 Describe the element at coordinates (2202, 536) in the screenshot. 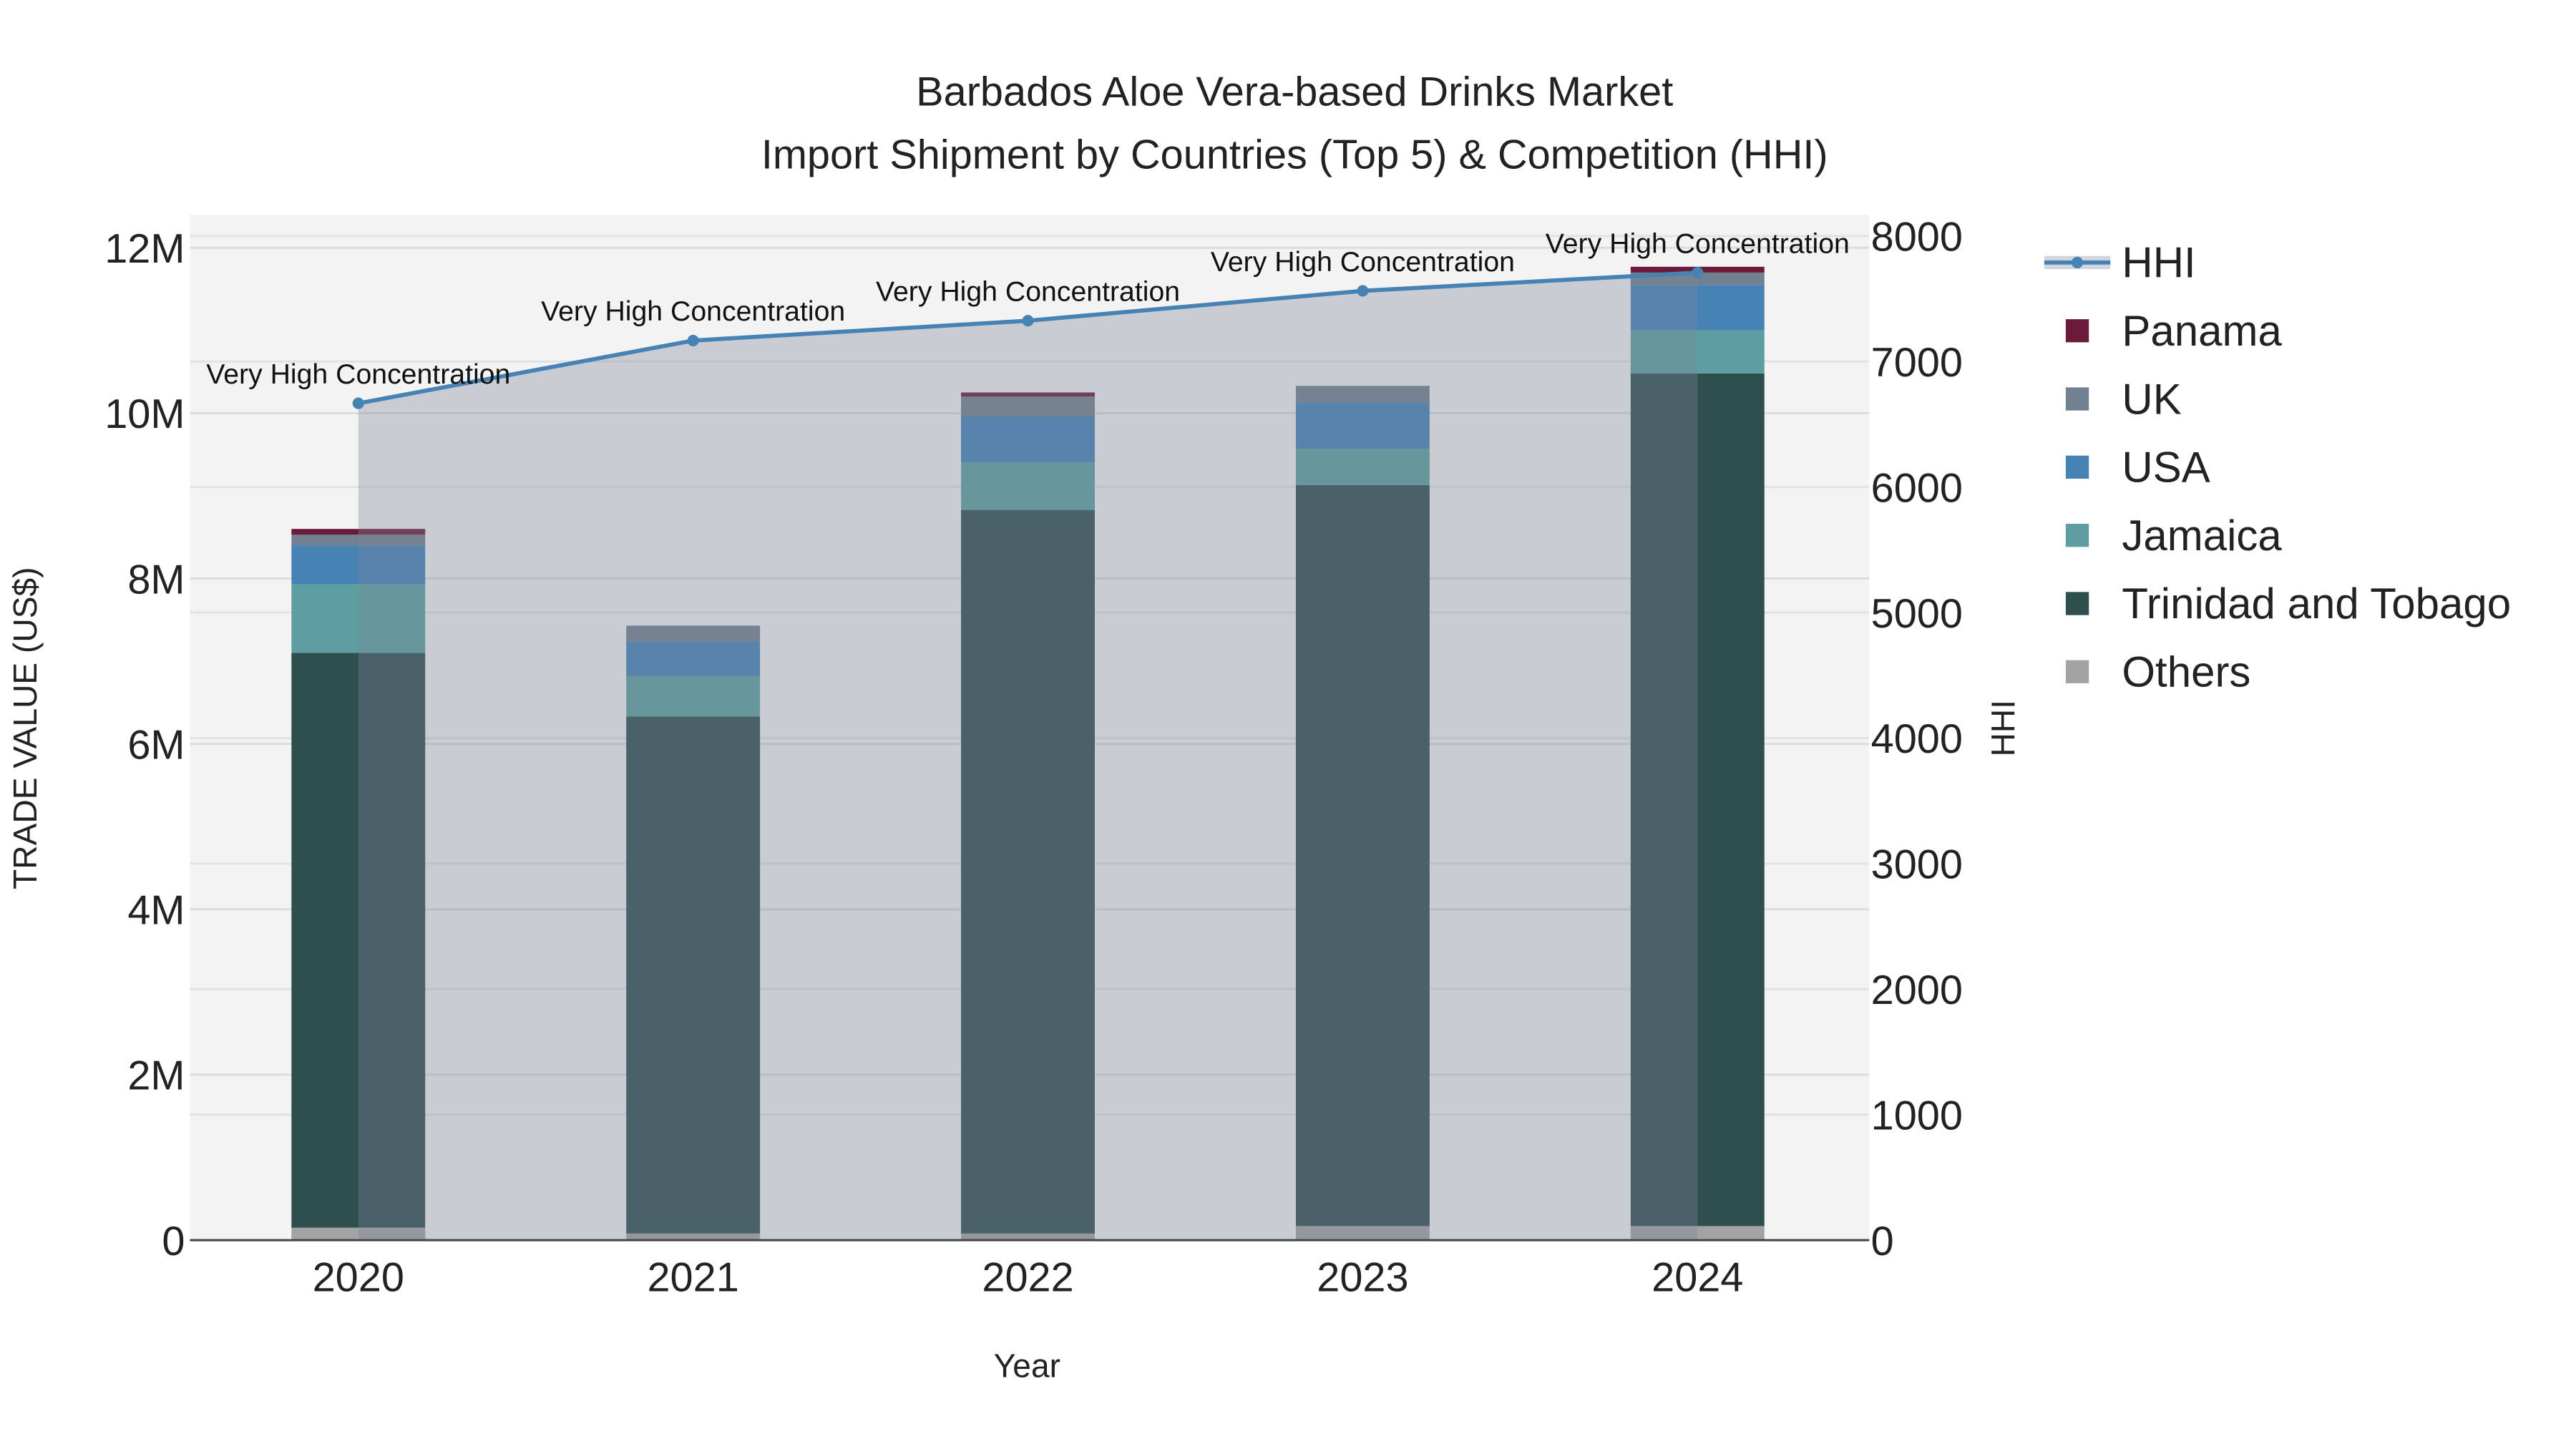

I see `legend-label: Jamaica` at that location.